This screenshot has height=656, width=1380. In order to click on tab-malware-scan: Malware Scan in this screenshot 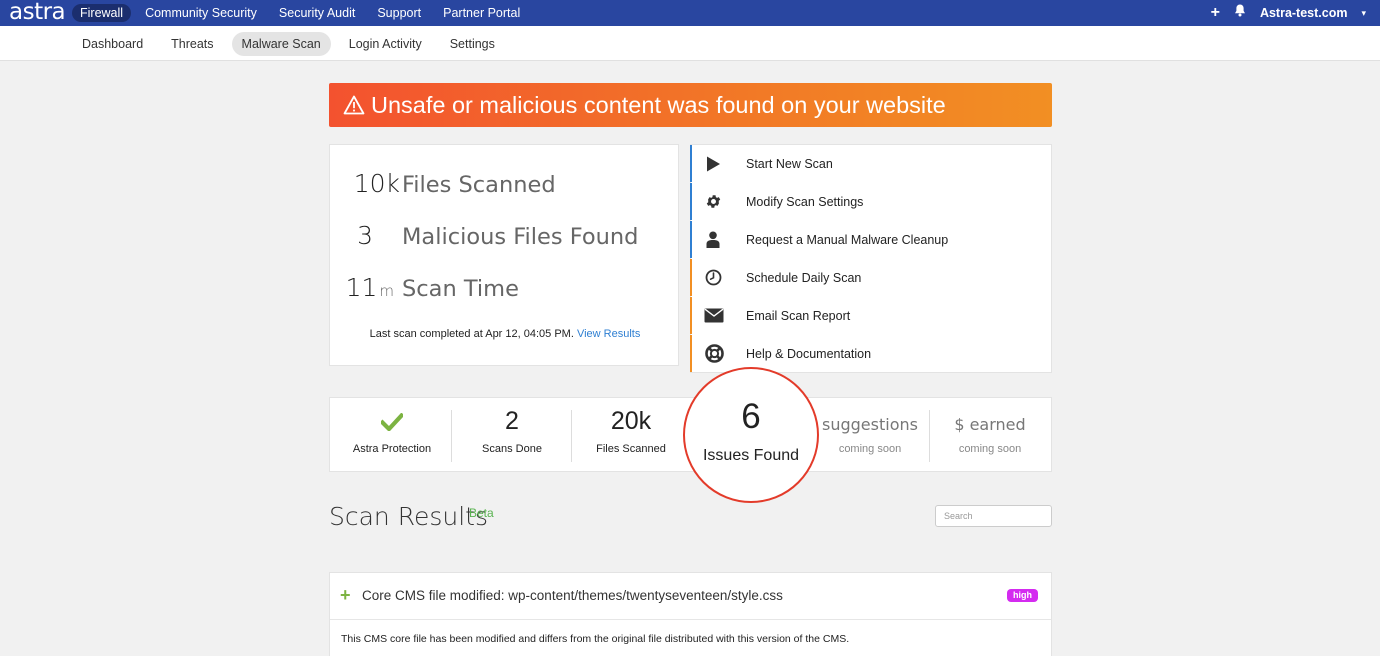, I will do `click(281, 43)`.